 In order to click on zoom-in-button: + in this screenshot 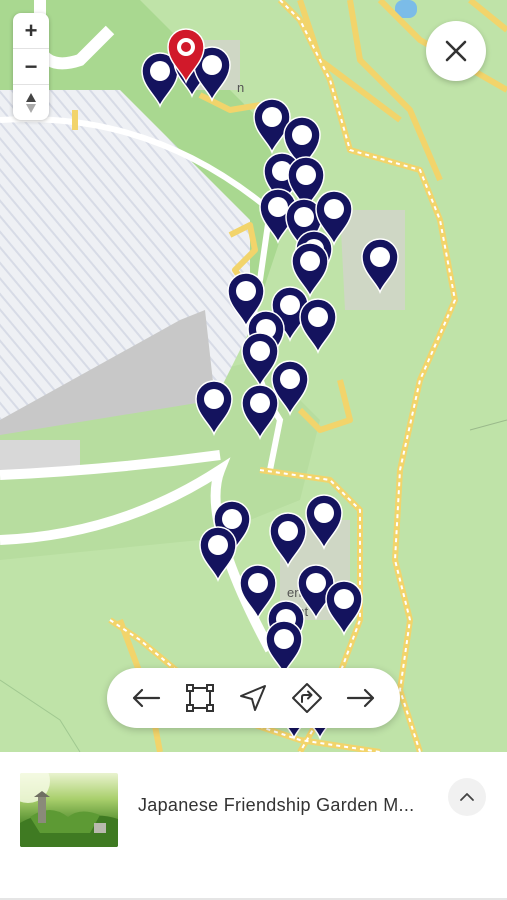, I will do `click(31, 31)`.